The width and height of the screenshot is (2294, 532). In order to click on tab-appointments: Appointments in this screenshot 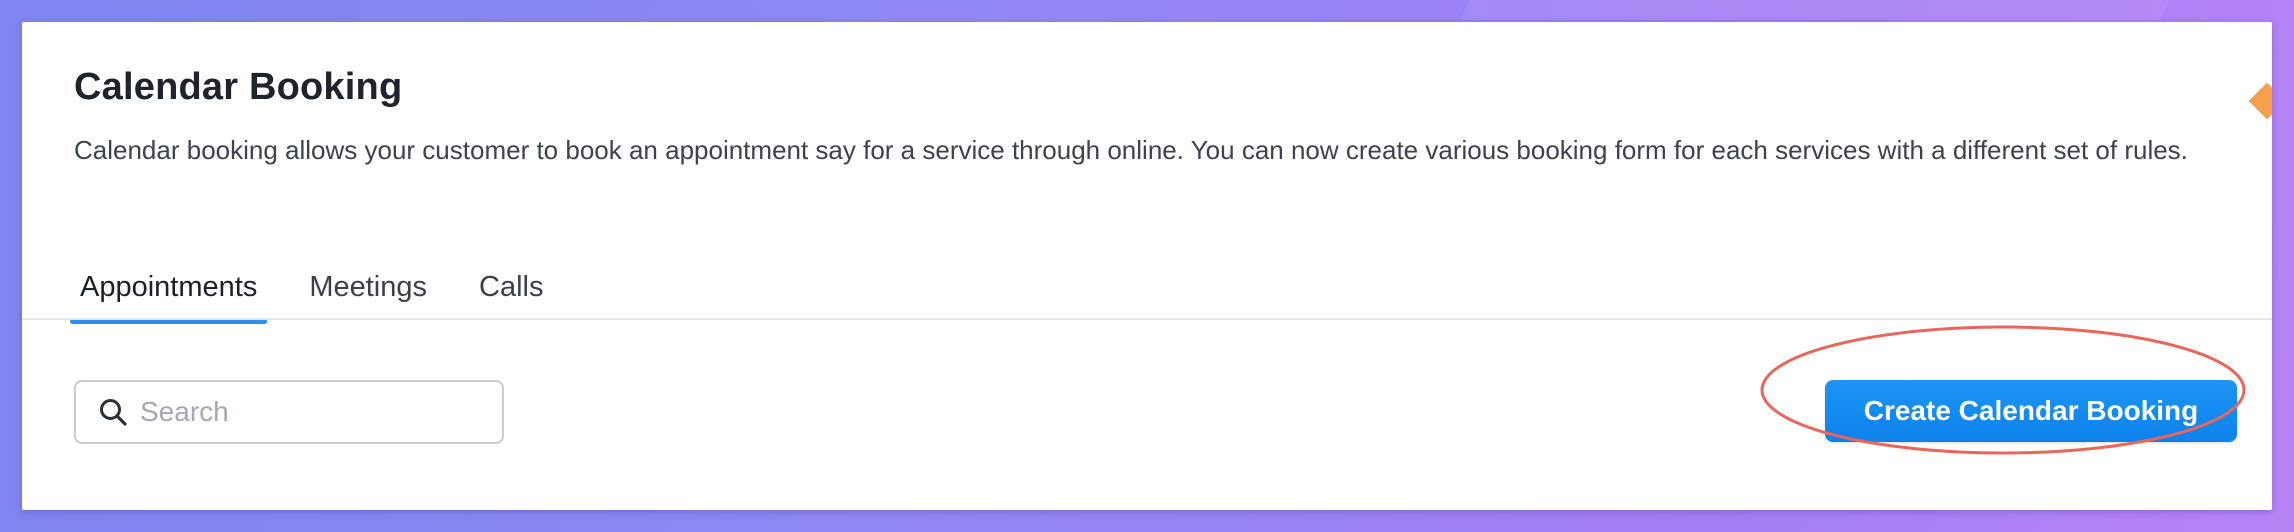, I will do `click(169, 291)`.